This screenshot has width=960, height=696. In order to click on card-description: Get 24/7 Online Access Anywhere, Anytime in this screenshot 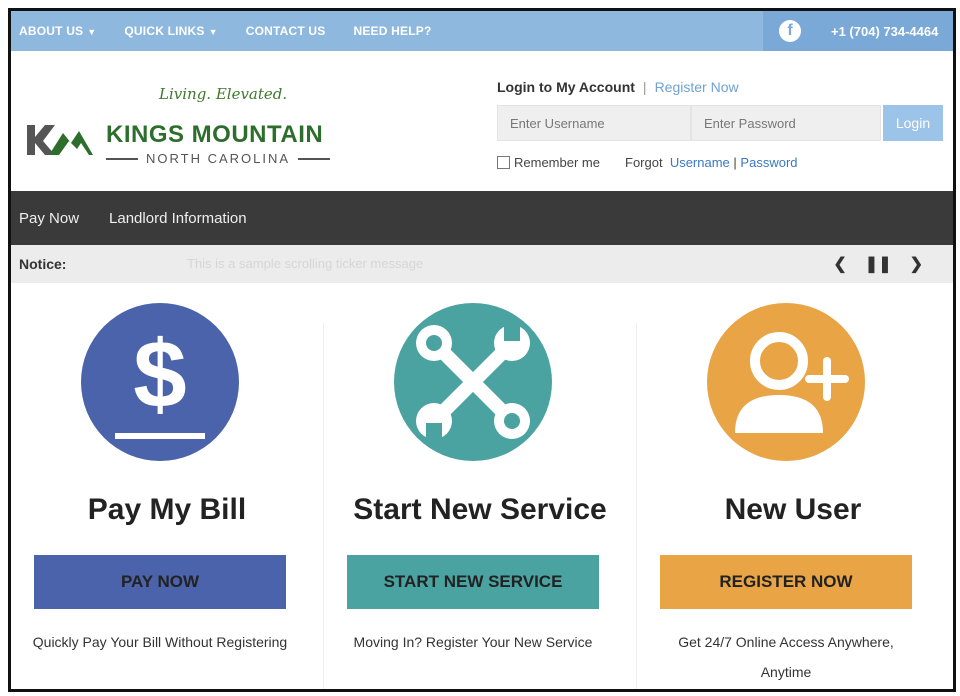, I will do `click(786, 657)`.